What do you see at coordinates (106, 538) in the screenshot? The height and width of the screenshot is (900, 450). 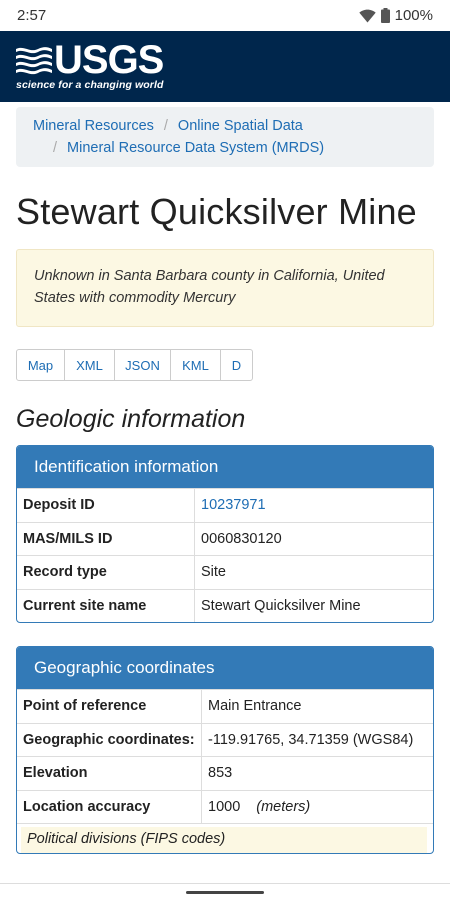 I see `mas-mils-id-label: MAS/MILS ID` at bounding box center [106, 538].